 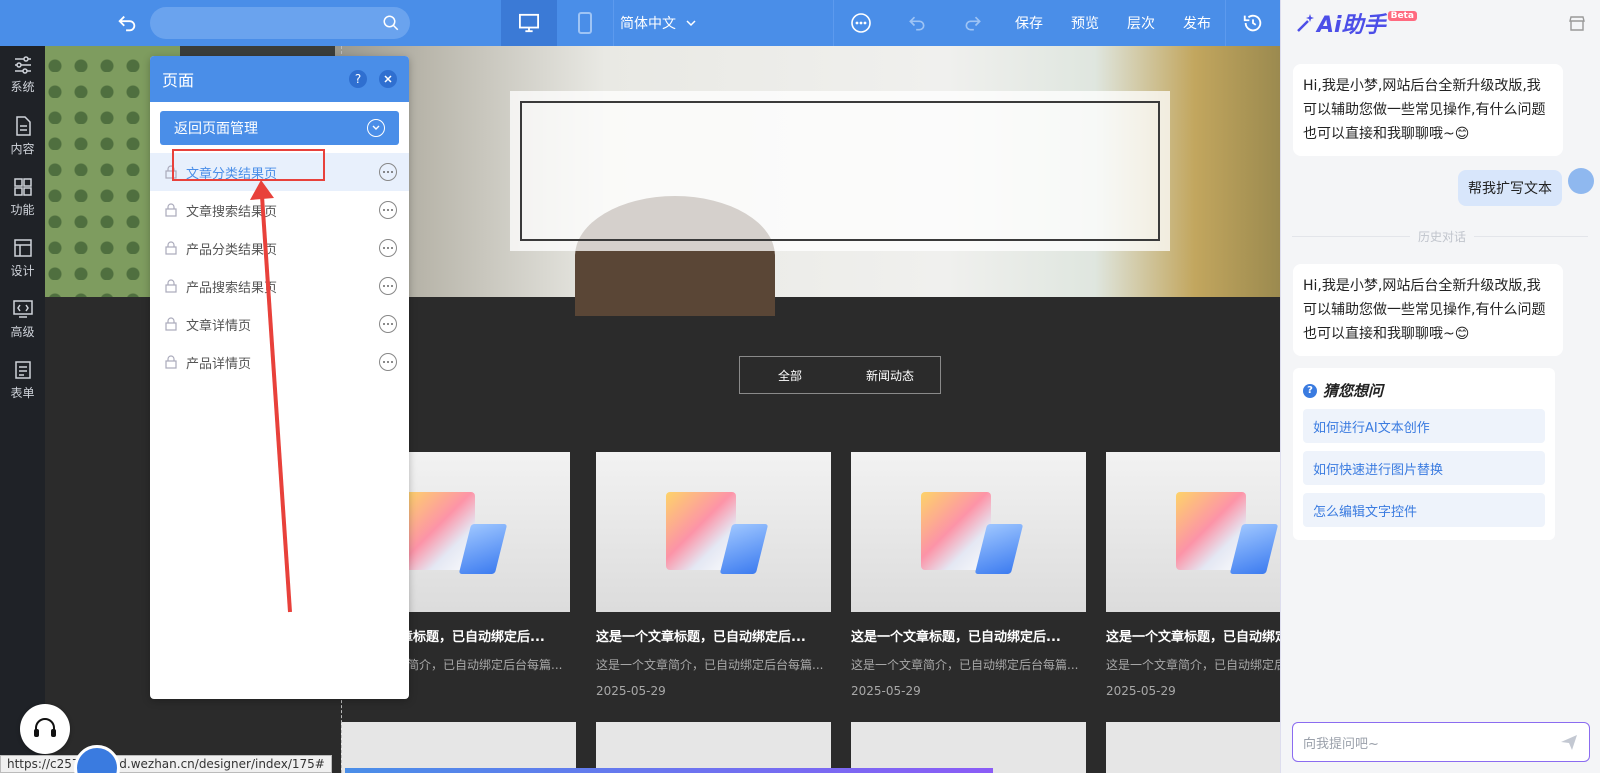 I want to click on close-button, so click(x=388, y=79).